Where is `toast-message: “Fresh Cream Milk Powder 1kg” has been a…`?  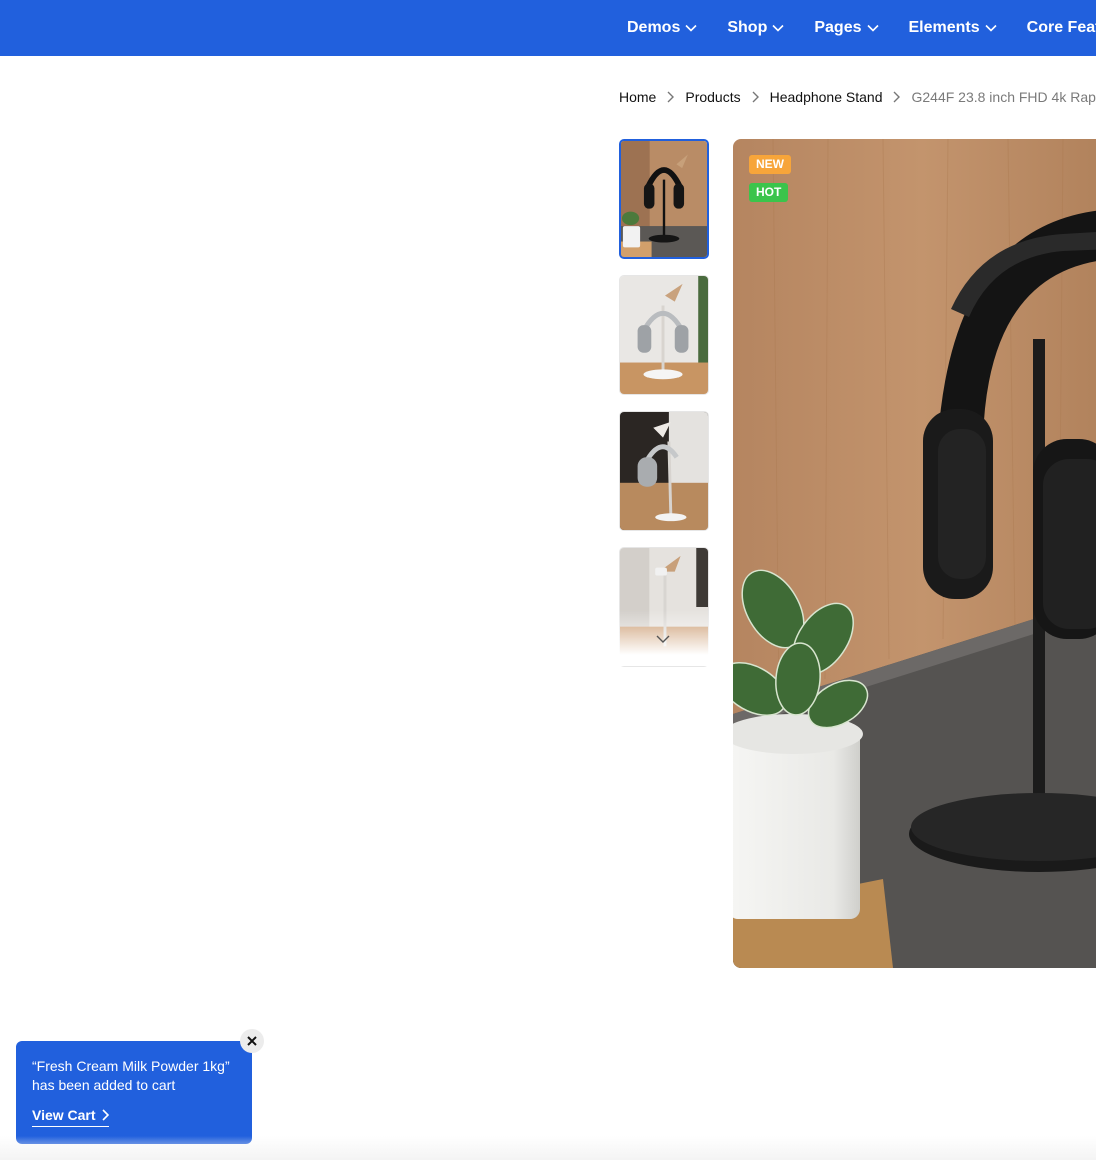 toast-message: “Fresh Cream Milk Powder 1kg” has been a… is located at coordinates (131, 1075).